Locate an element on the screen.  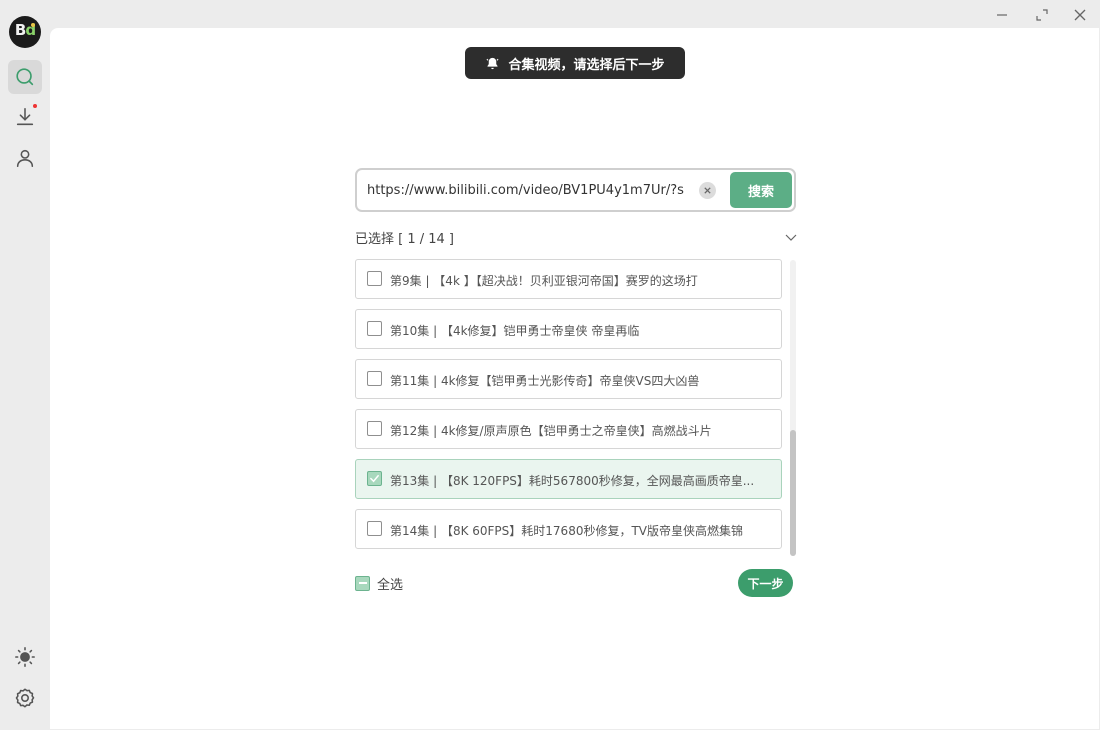
episode-checkbox-checked is located at coordinates (374, 478).